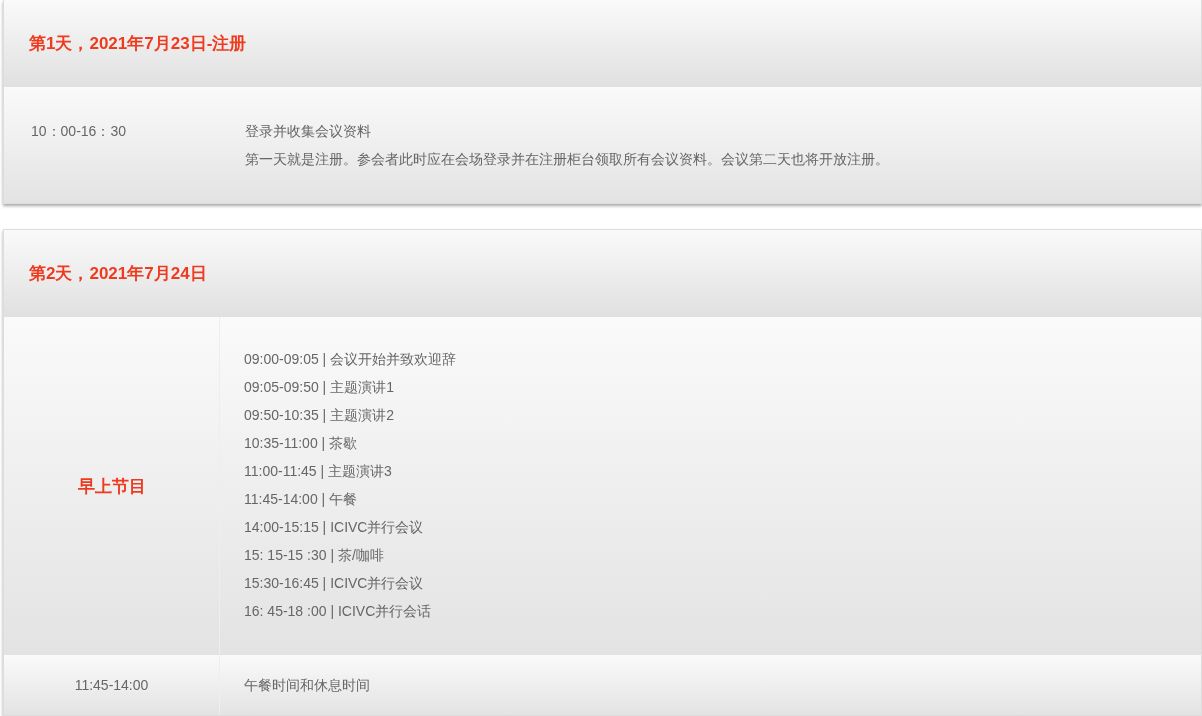 Image resolution: width=1202 pixels, height=716 pixels. What do you see at coordinates (567, 159) in the screenshot?
I see `schedule-text: 第一天就是注册。参会者此时应在会场登录并在注册柜台领取所有会议资料。会议第二天也将开放注册。` at bounding box center [567, 159].